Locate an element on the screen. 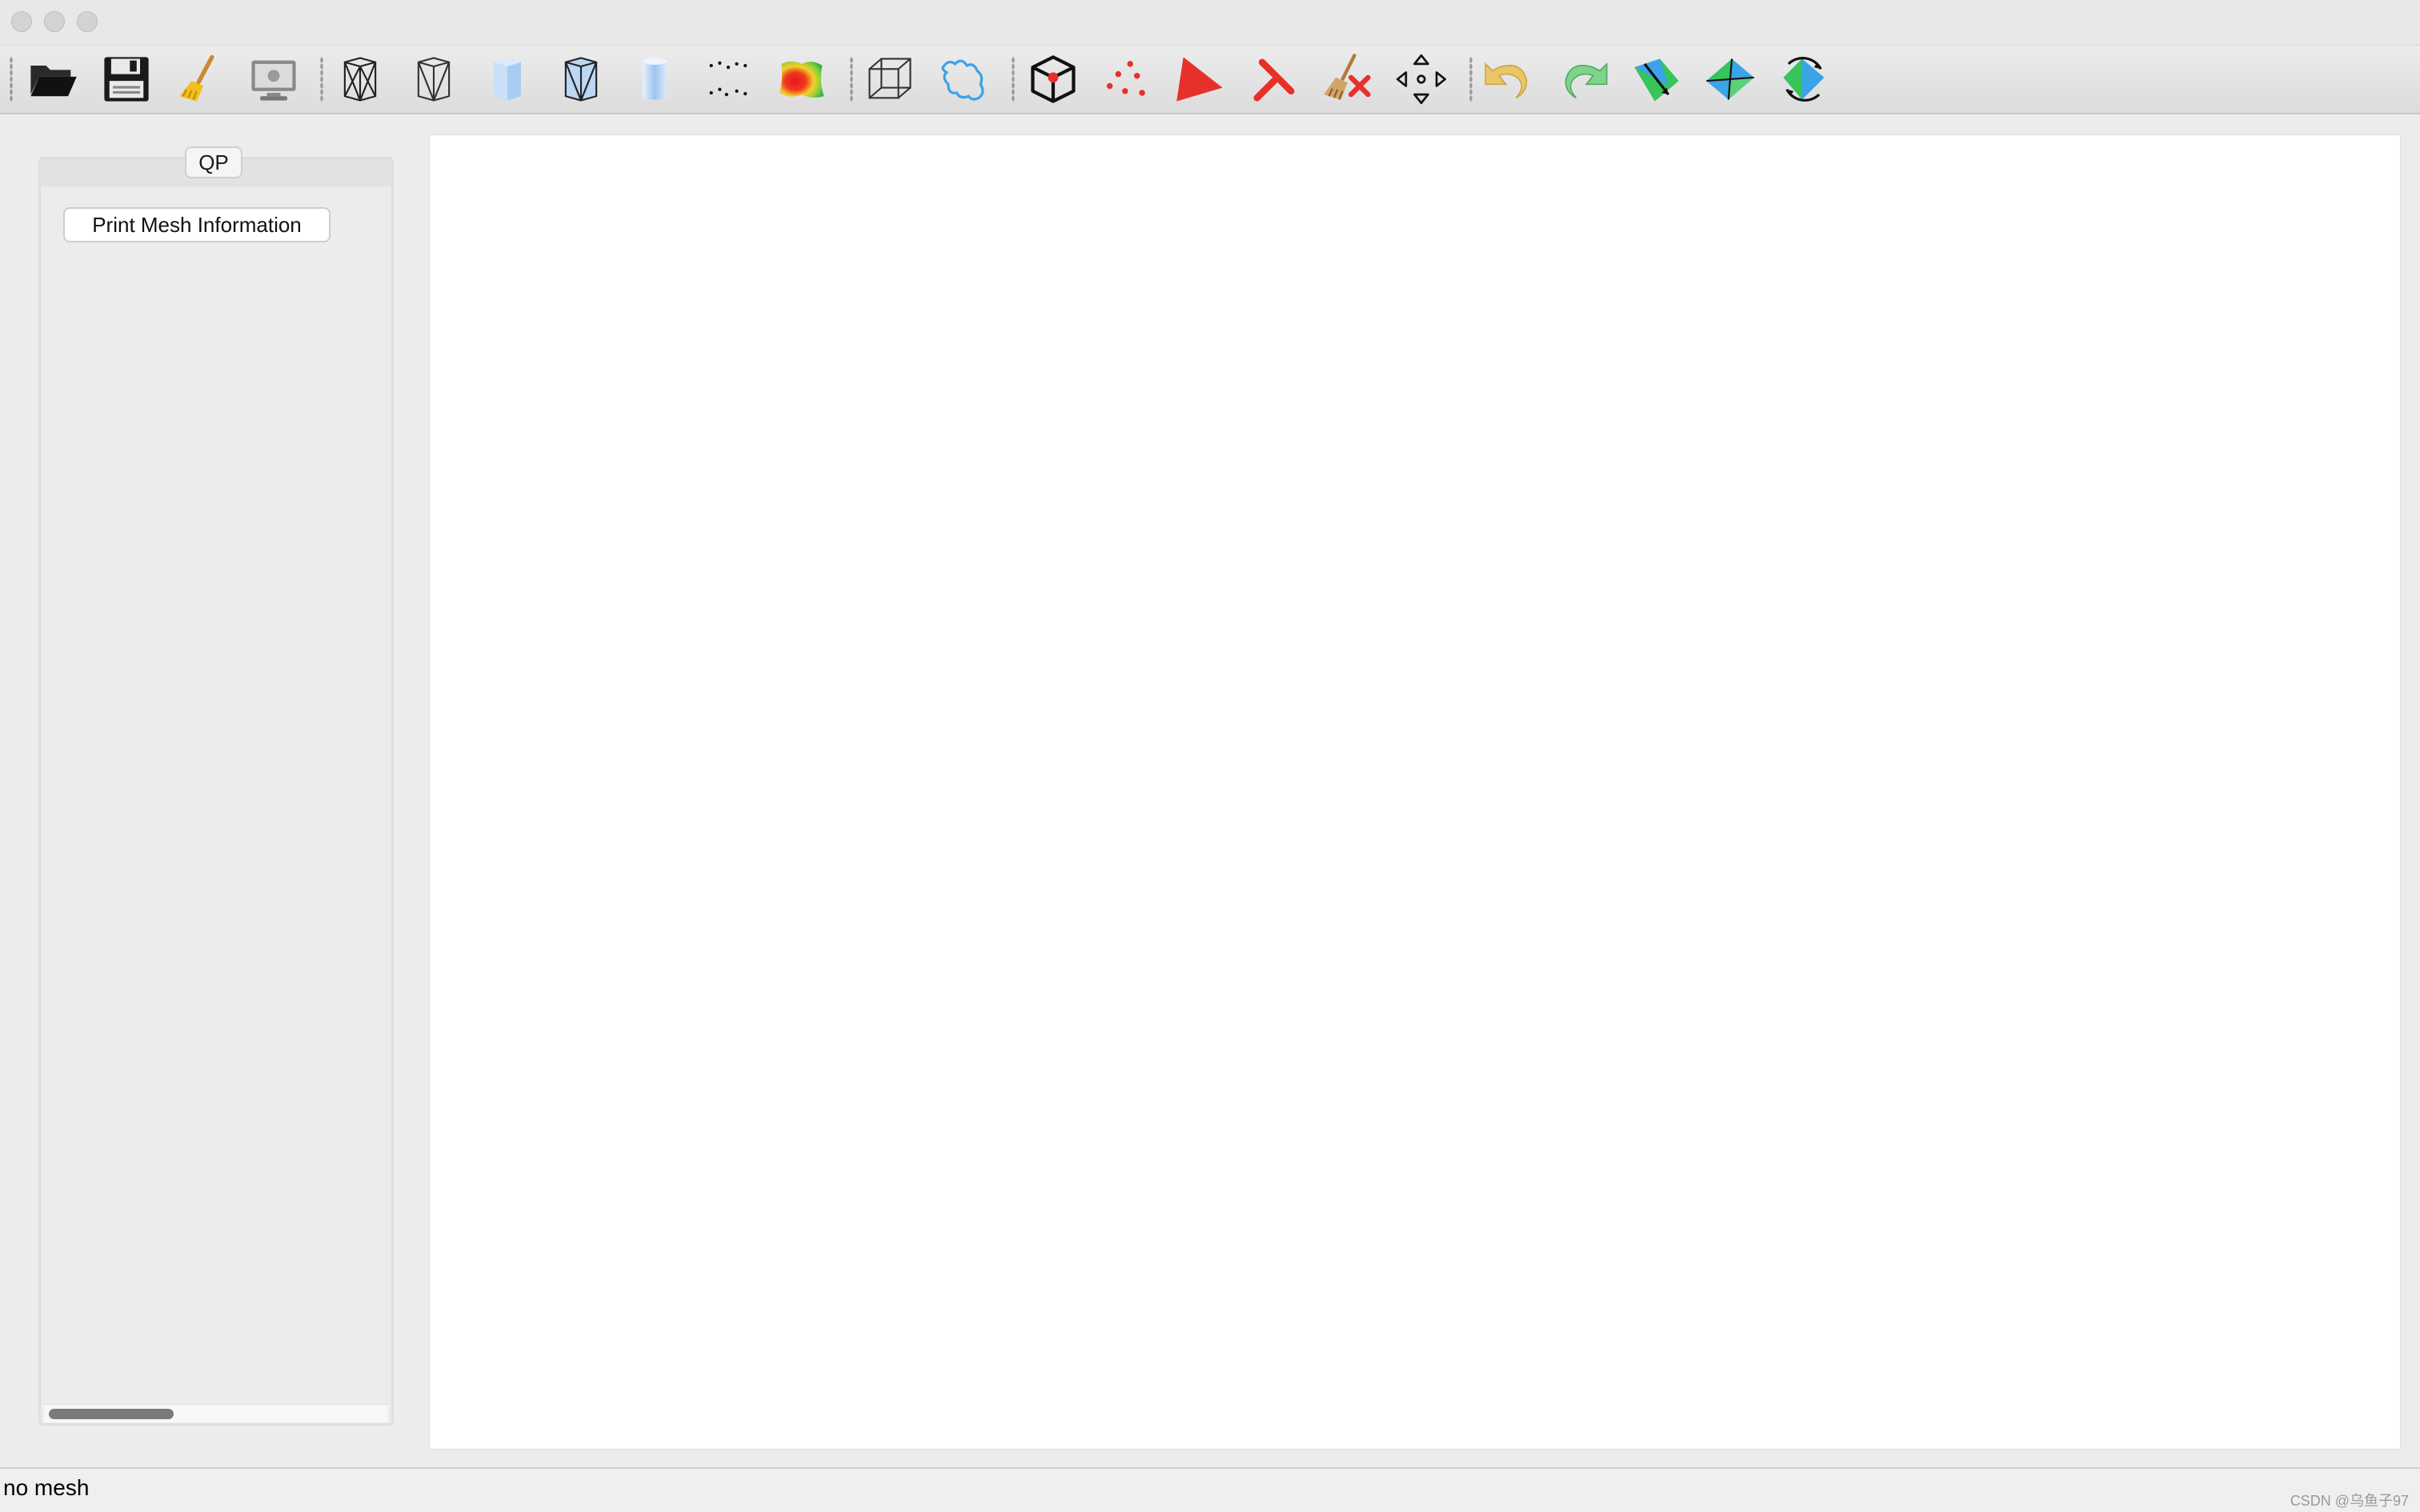 Image resolution: width=2420 pixels, height=1512 pixels. hidden-lines-button is located at coordinates (433, 79).